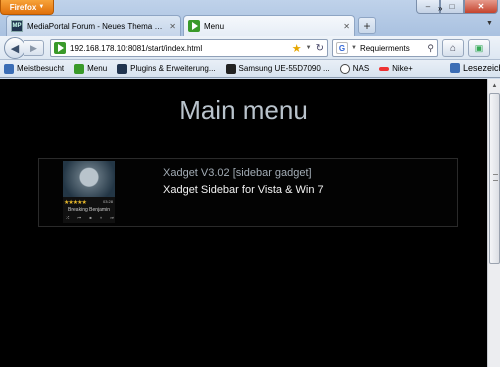 The width and height of the screenshot is (500, 367). What do you see at coordinates (361, 68) in the screenshot?
I see `bookmark-label: NAS` at bounding box center [361, 68].